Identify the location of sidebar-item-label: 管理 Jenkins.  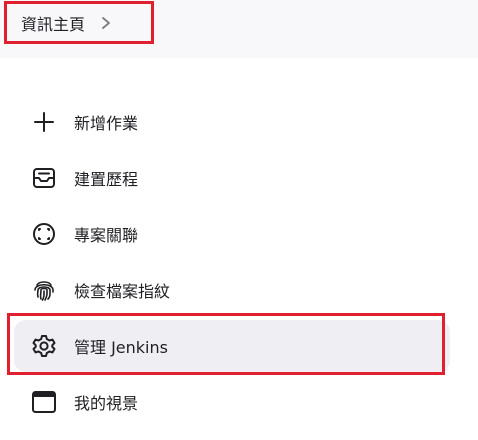
(121, 347).